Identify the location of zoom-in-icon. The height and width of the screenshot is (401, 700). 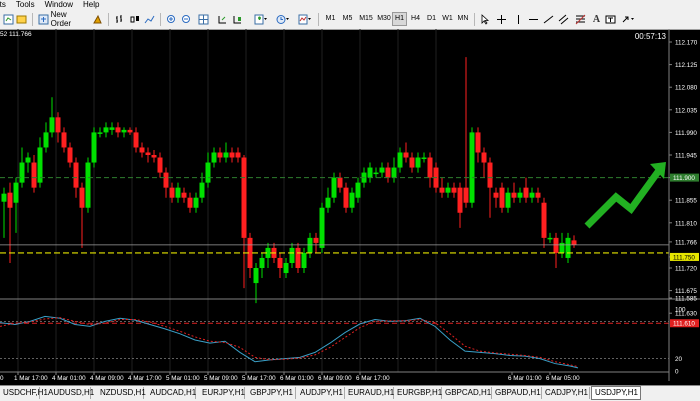
(171, 19).